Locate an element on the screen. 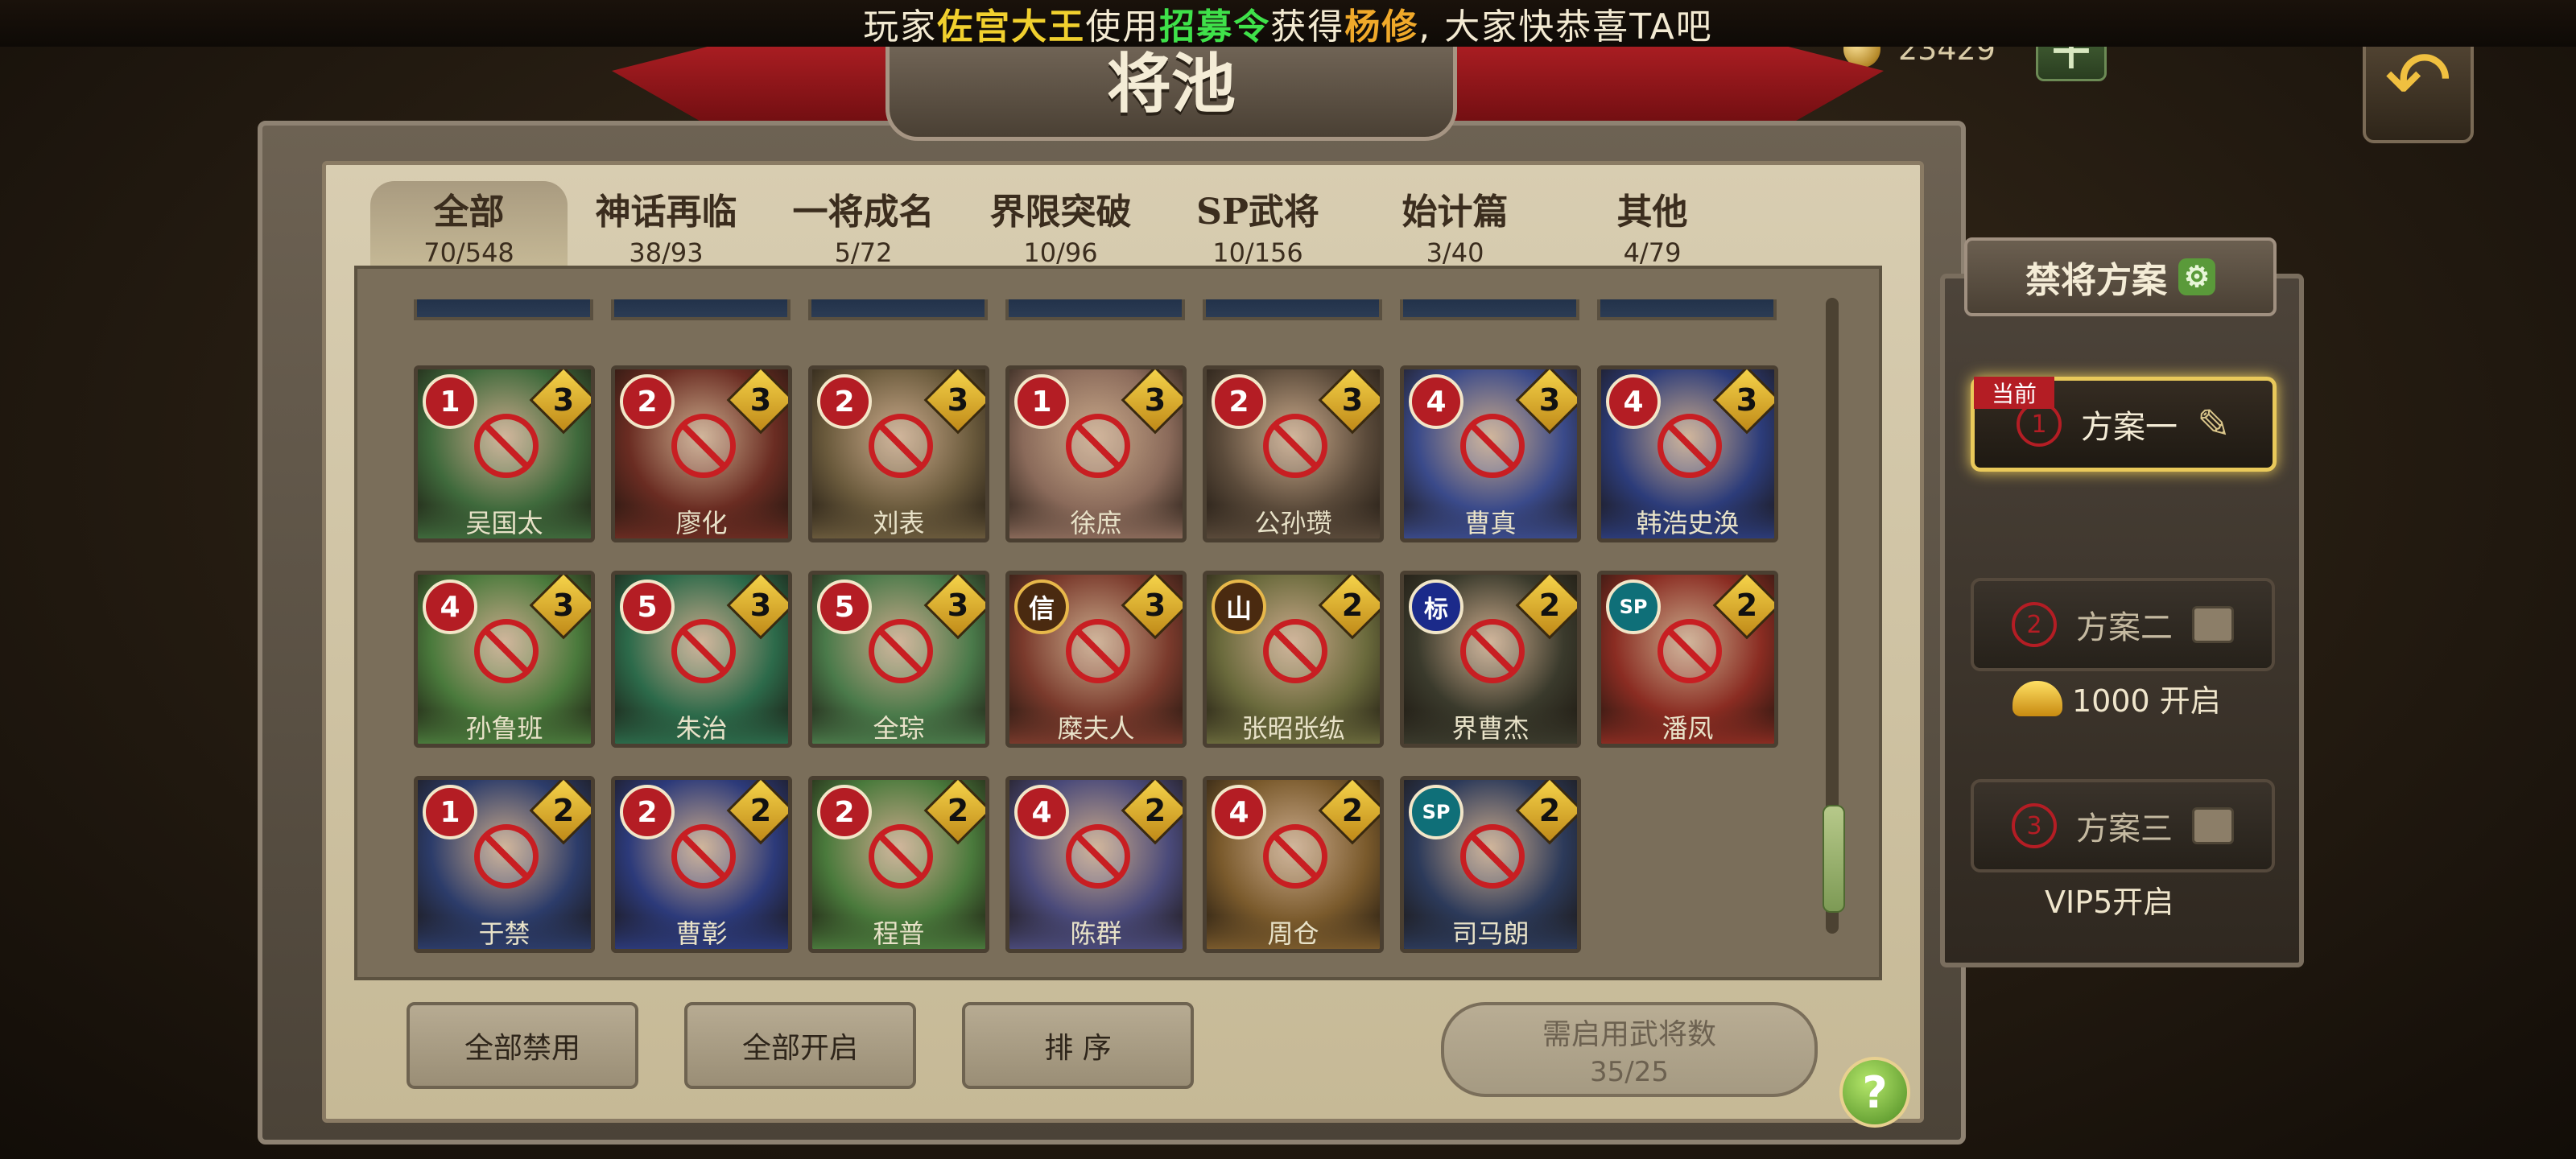 The image size is (2576, 1159). hero-name: 孙鲁班 is located at coordinates (504, 727).